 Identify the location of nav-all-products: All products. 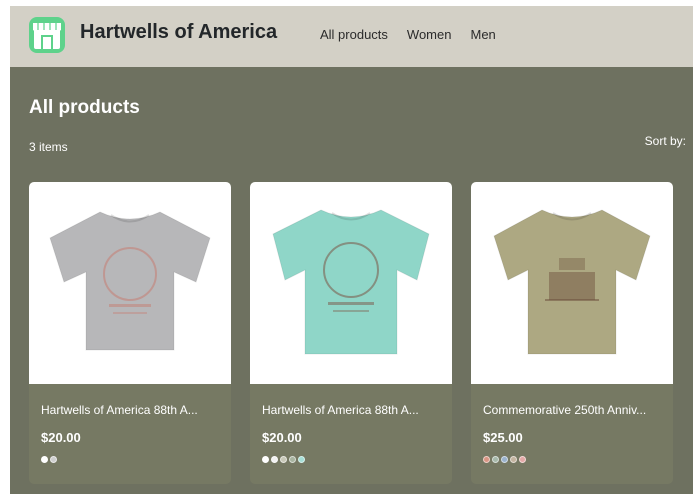
(354, 34).